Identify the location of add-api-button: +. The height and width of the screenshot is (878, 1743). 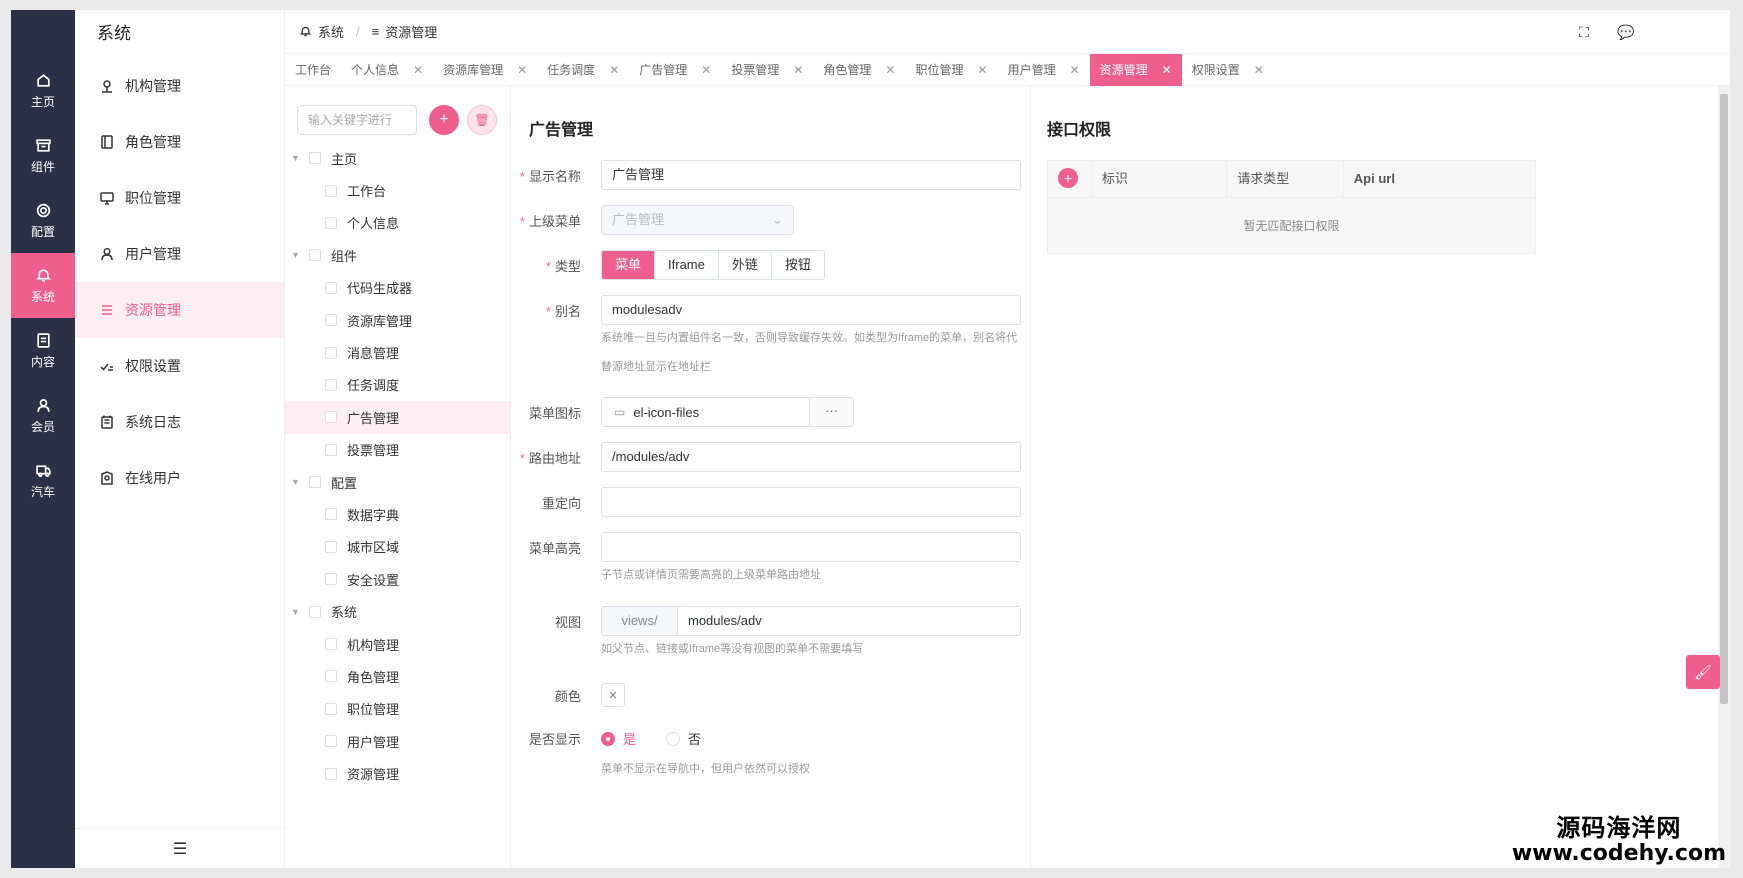
(1068, 178).